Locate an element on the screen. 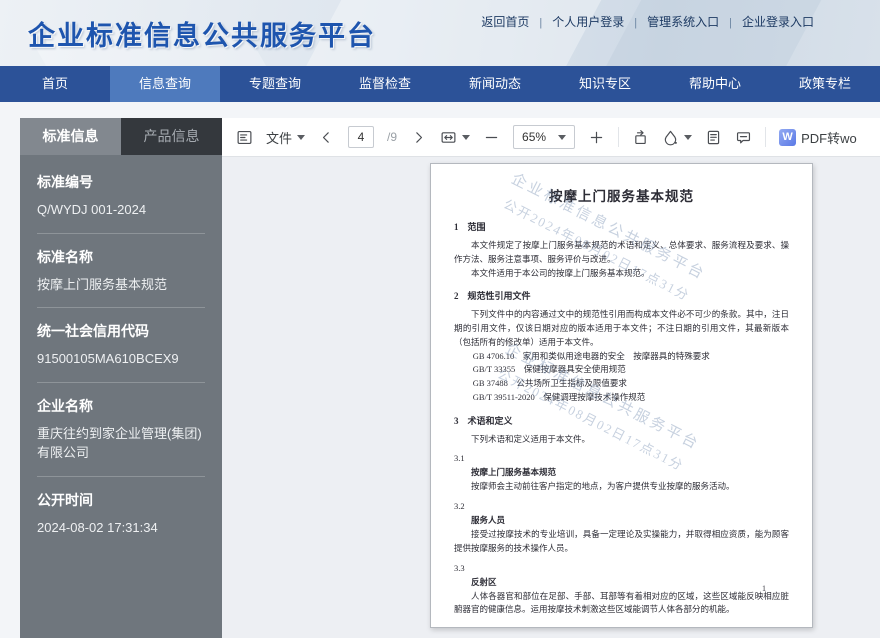 This screenshot has height=638, width=880. reference-item: GB 4706.10 家用和类似用途电器的安全 按摩器具的特殊要求 is located at coordinates (591, 355).